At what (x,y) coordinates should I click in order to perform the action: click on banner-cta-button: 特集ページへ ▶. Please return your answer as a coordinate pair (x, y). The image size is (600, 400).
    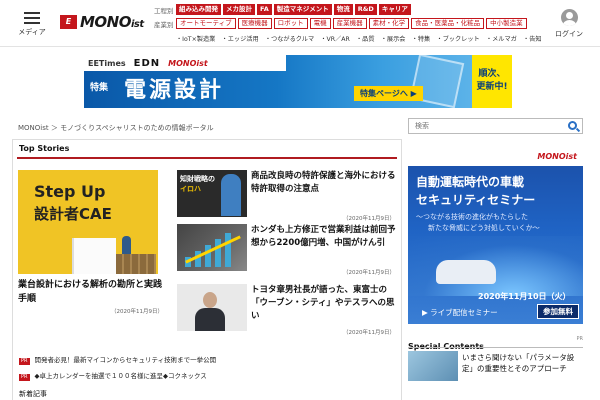
    Looking at the image, I should click on (388, 93).